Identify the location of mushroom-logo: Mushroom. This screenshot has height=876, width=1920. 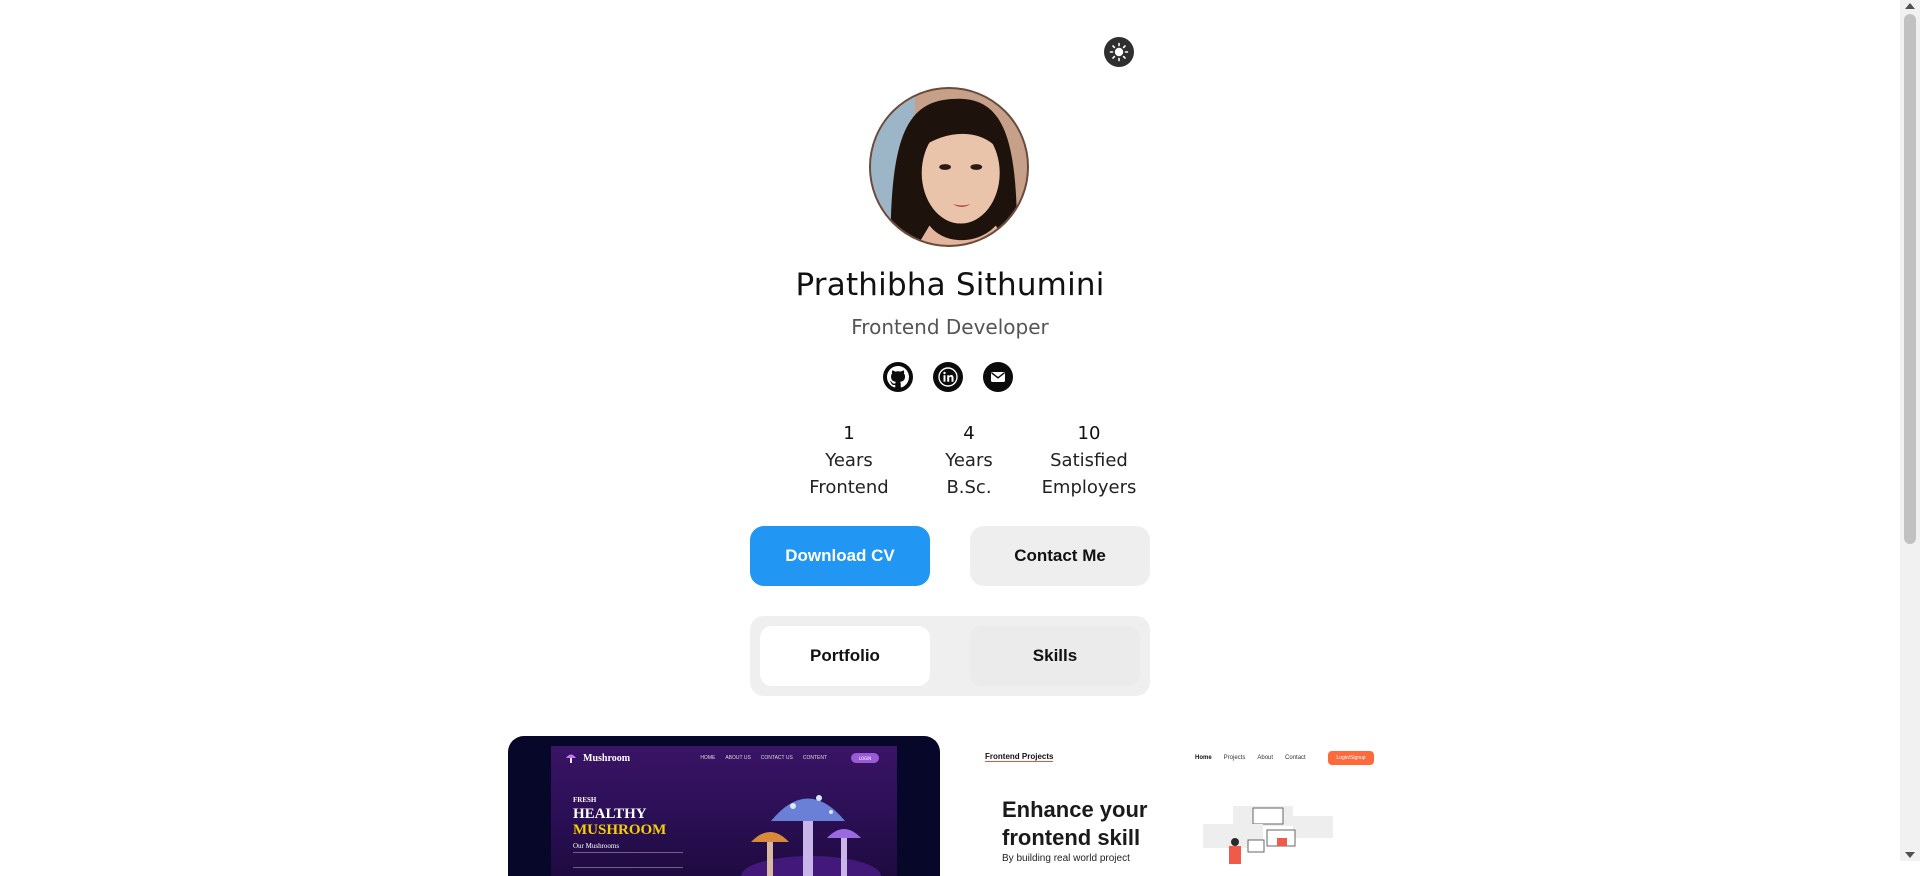
(597, 758).